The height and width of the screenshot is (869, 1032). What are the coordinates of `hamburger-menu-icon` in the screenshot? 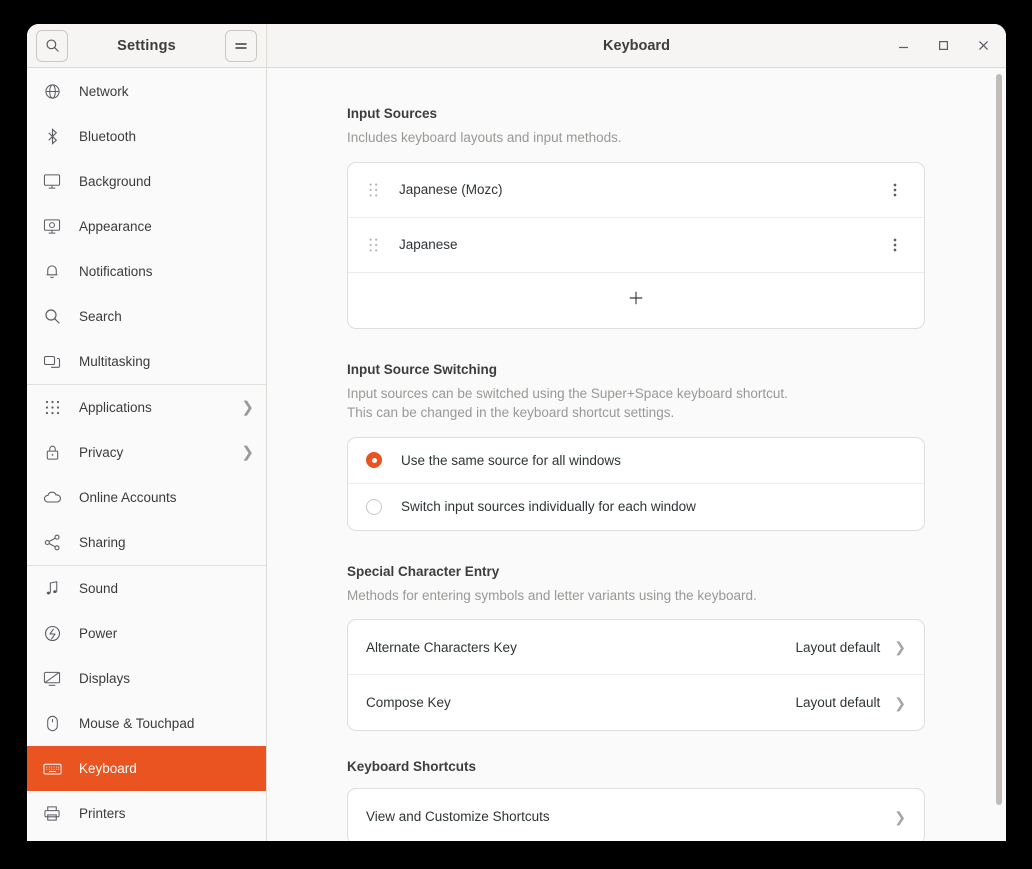 It's located at (241, 45).